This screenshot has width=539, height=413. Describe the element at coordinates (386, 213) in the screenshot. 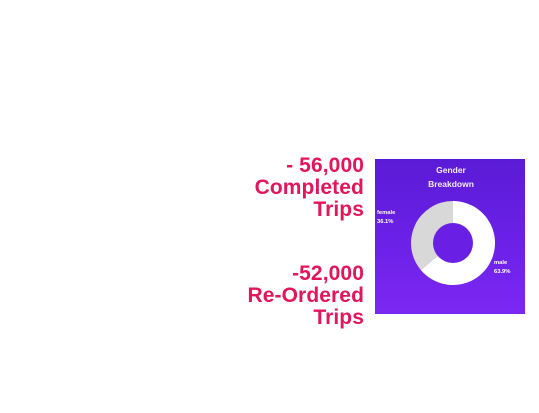

I see `slice-label-female: female` at that location.